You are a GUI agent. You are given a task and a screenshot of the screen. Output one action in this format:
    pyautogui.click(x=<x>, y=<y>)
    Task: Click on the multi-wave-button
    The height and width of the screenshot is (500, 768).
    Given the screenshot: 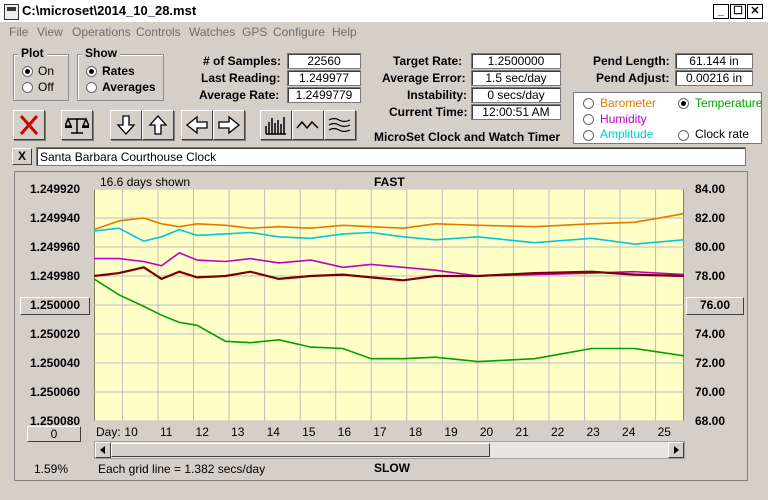 What is the action you would take?
    pyautogui.click(x=340, y=125)
    